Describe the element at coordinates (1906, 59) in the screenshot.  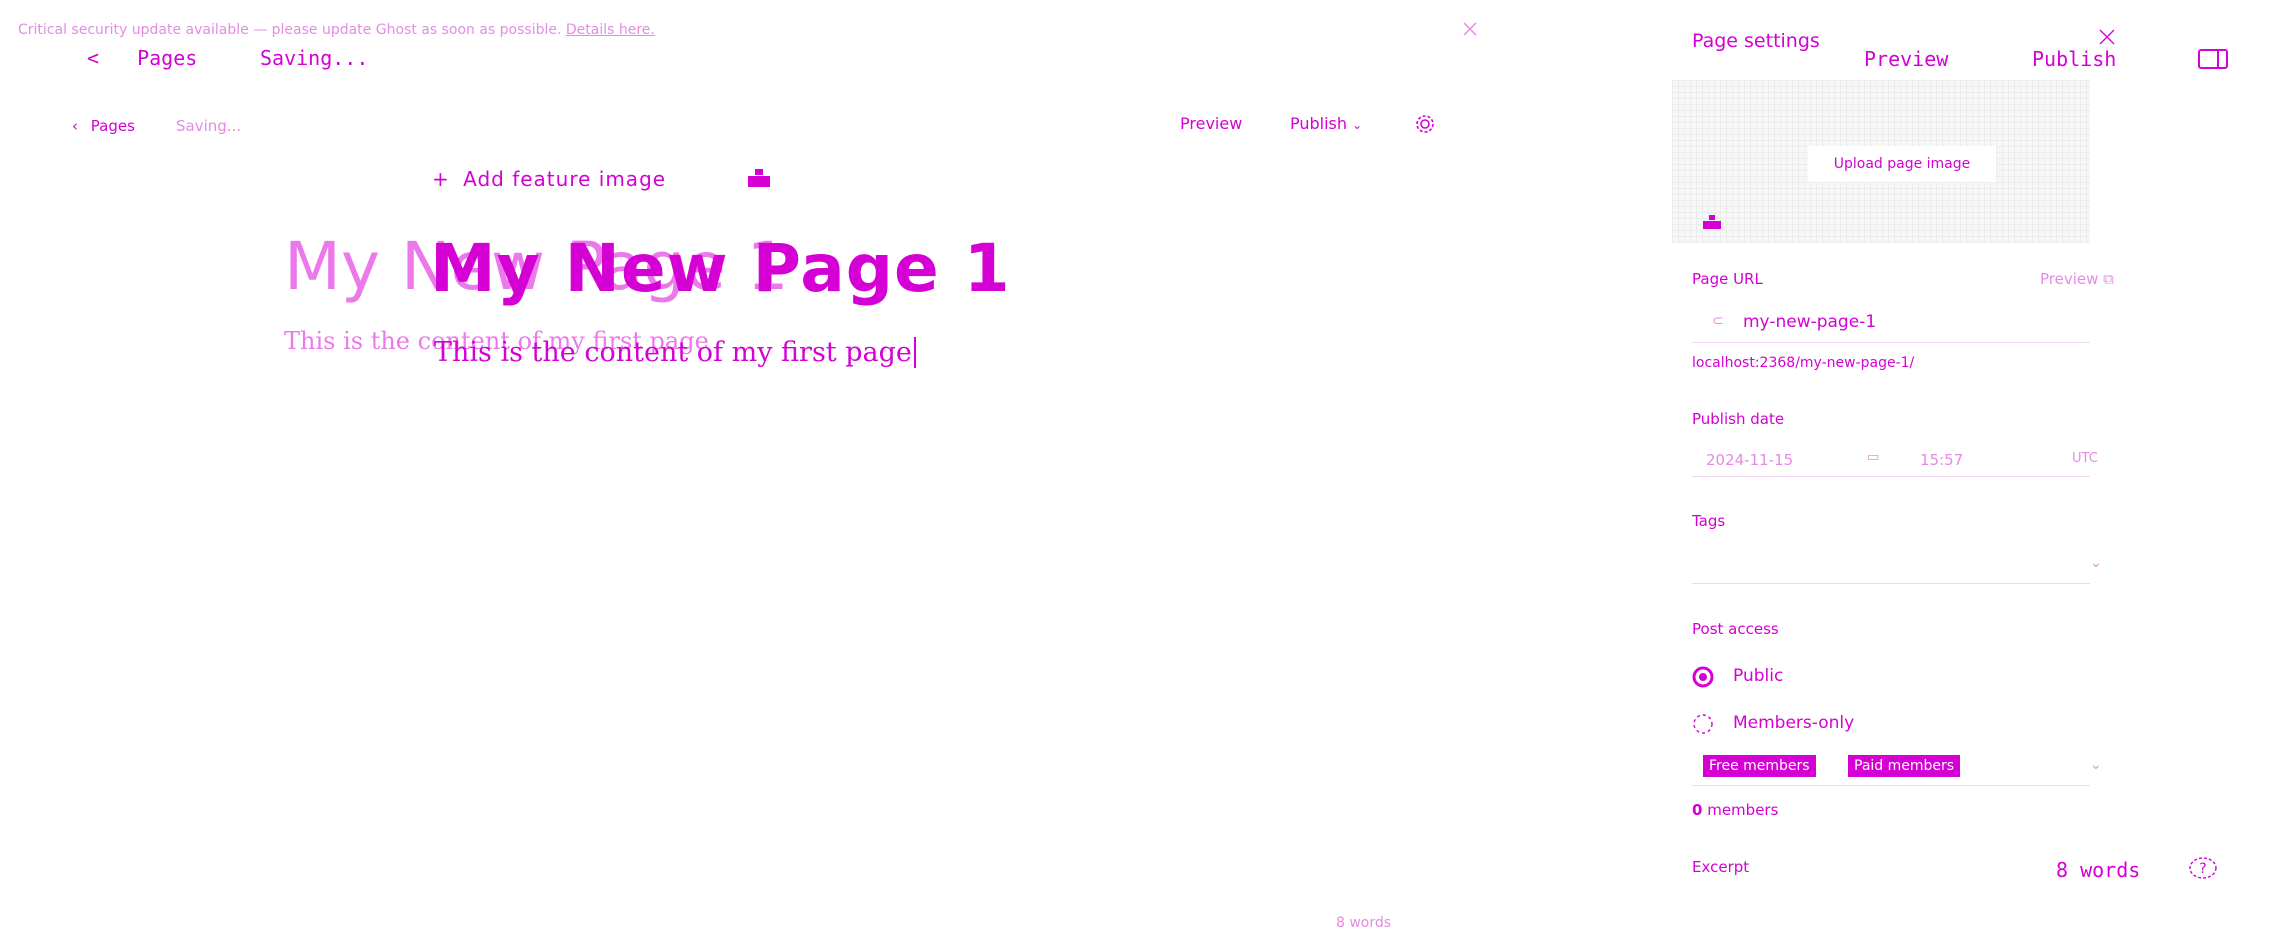
I see `ghost-preview-button: Preview` at that location.